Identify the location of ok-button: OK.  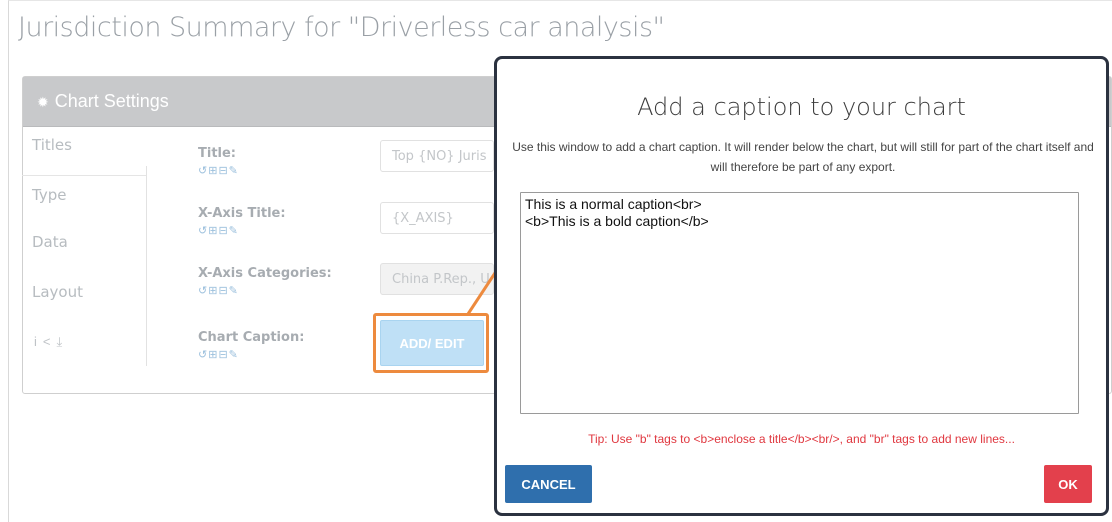
(1068, 484).